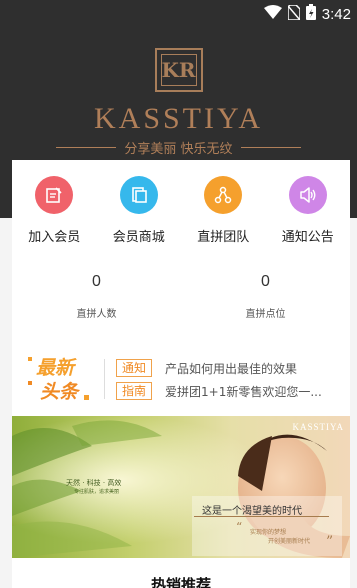 This screenshot has width=357, height=588. Describe the element at coordinates (330, 542) in the screenshot. I see `quote-mark-icon: ”` at that location.